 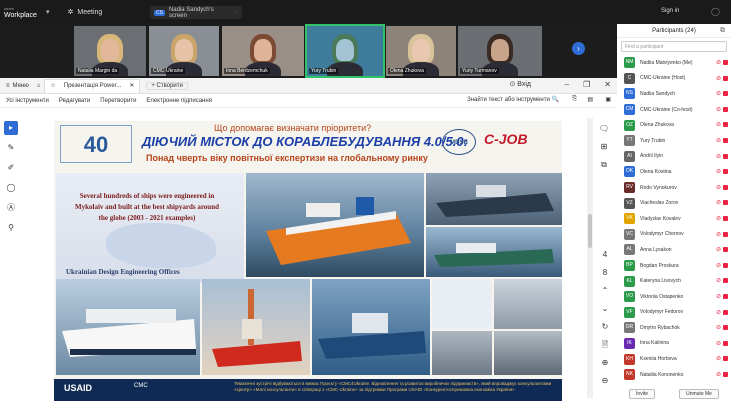 What do you see at coordinates (629, 375) in the screenshot?
I see `avatar: NK` at bounding box center [629, 375].